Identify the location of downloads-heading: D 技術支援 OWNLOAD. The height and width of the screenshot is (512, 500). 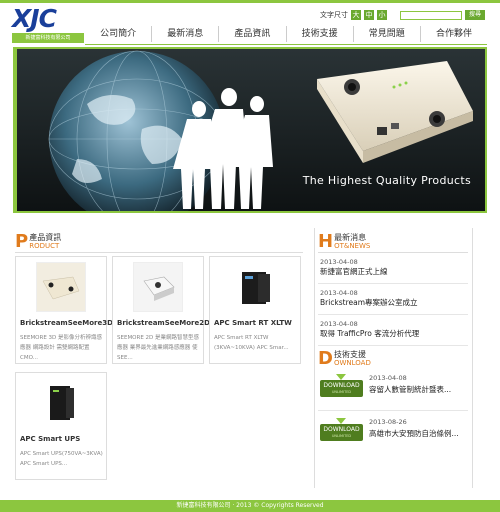
(344, 359).